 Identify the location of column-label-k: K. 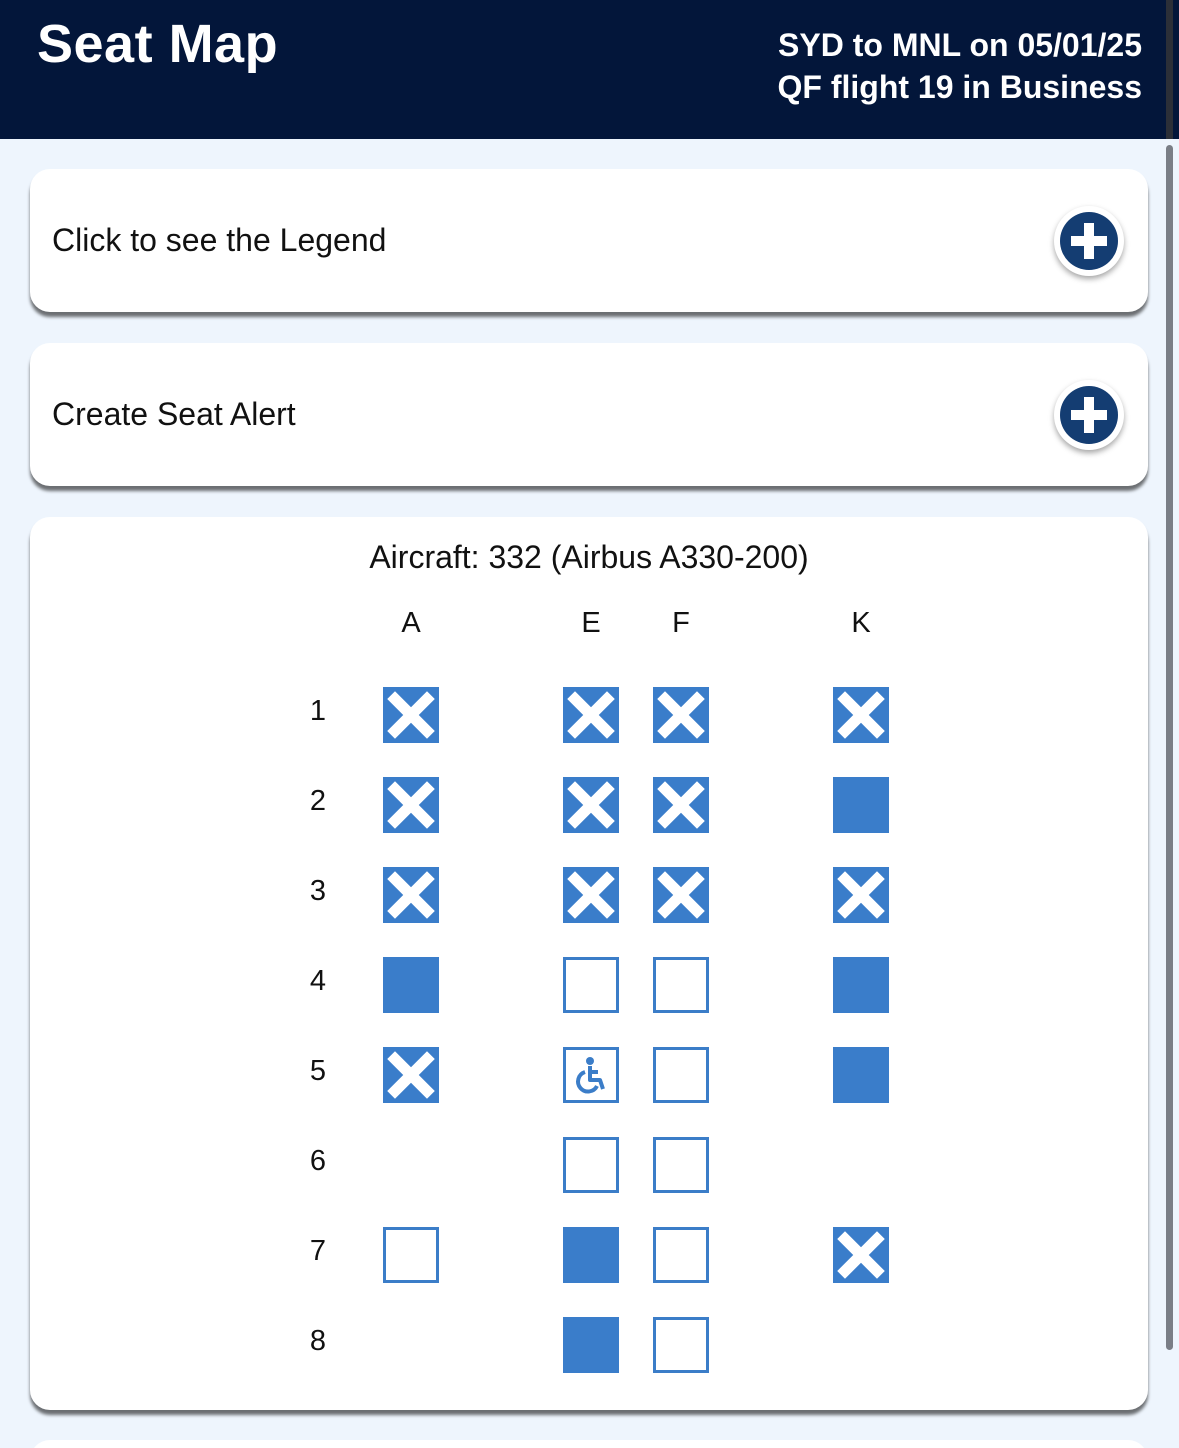
(861, 623).